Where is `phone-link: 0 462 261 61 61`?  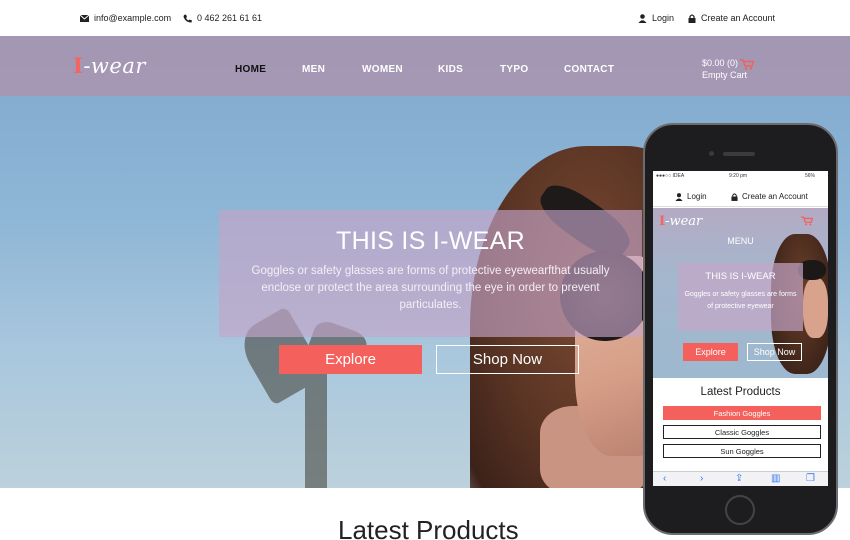 phone-link: 0 462 261 61 61 is located at coordinates (222, 18).